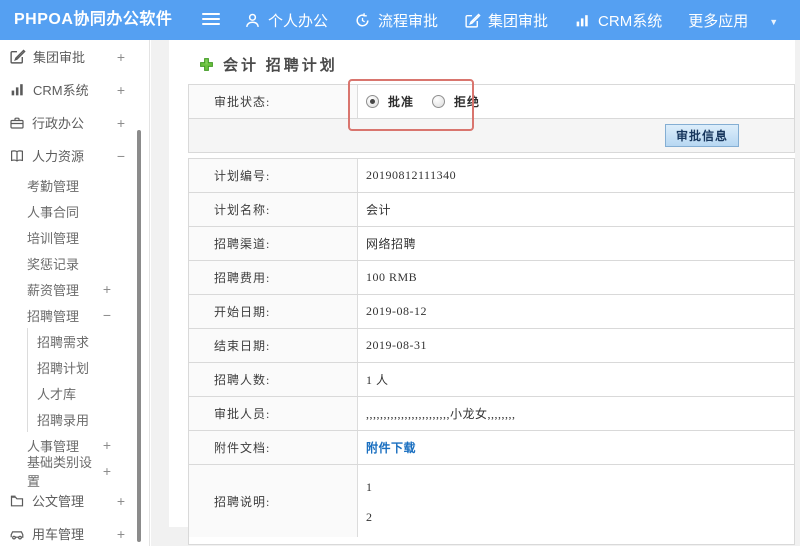 Image resolution: width=800 pixels, height=546 pixels. I want to click on briefcase-icon, so click(17, 123).